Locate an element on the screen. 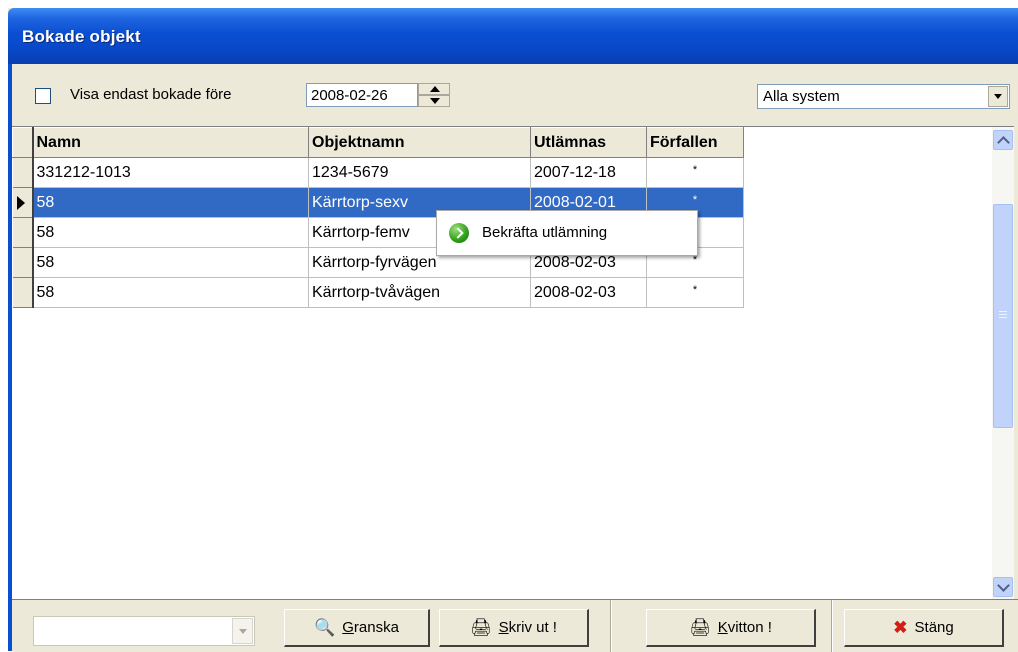 This screenshot has width=1018, height=652. date-spinner is located at coordinates (434, 95).